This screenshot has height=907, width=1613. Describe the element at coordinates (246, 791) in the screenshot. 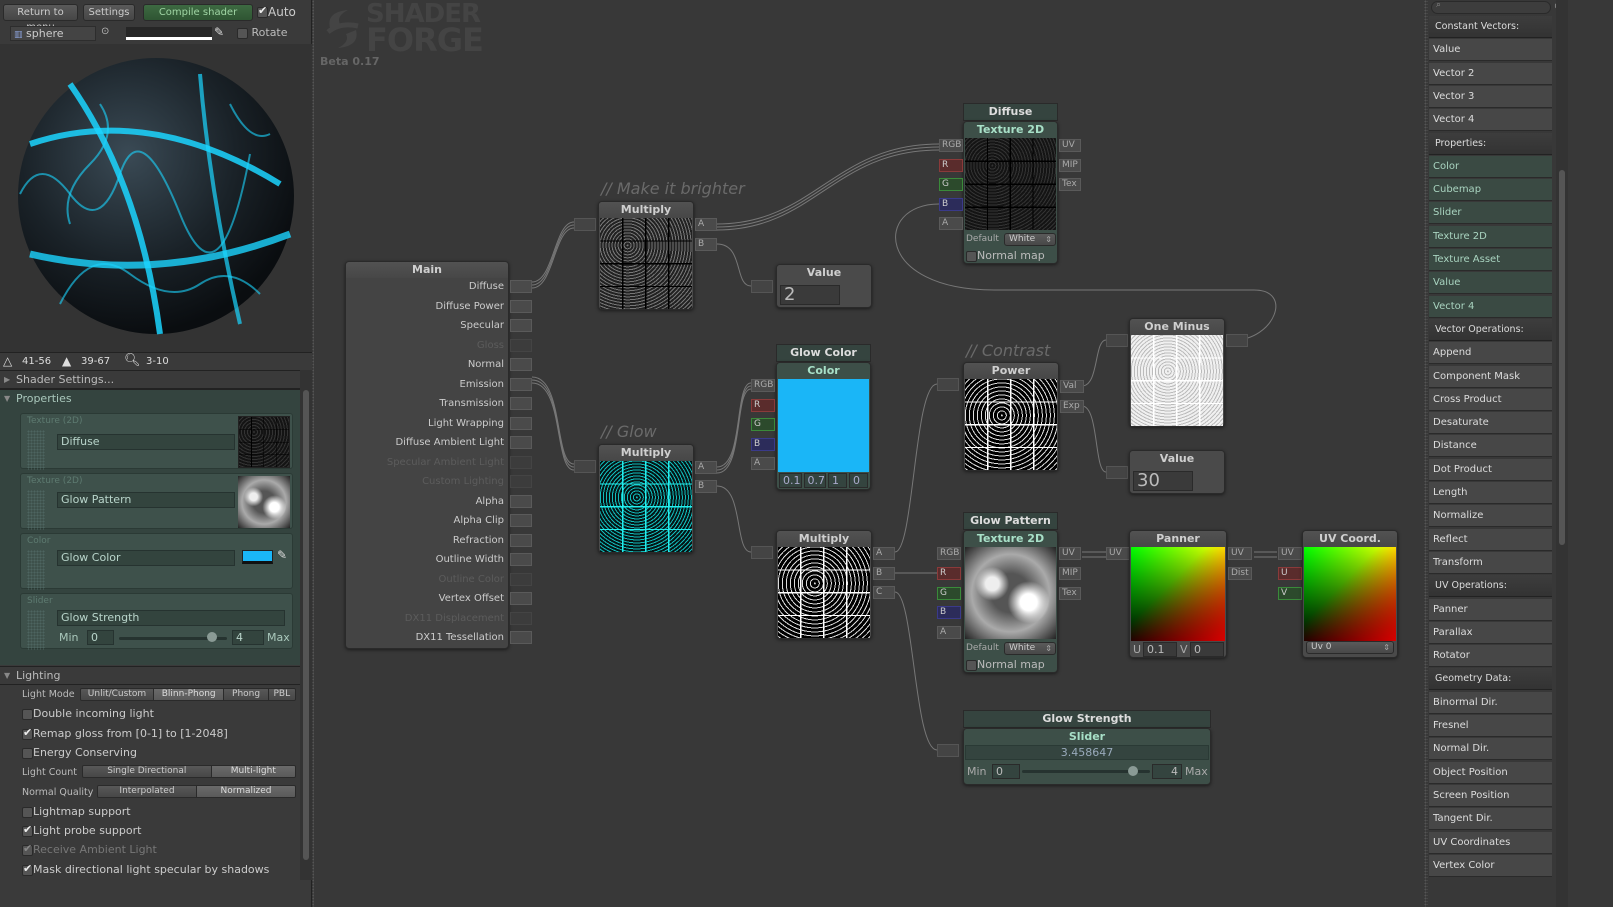

I see `normal-quality-normalized: Normalized` at that location.